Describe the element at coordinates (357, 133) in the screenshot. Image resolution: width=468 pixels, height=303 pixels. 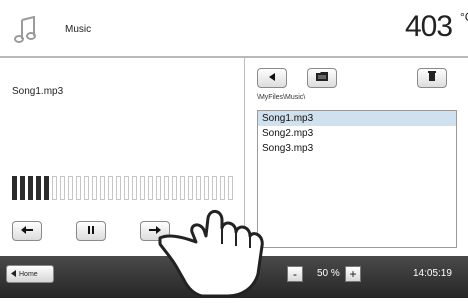
I see `list-item: Song2.mp3` at that location.